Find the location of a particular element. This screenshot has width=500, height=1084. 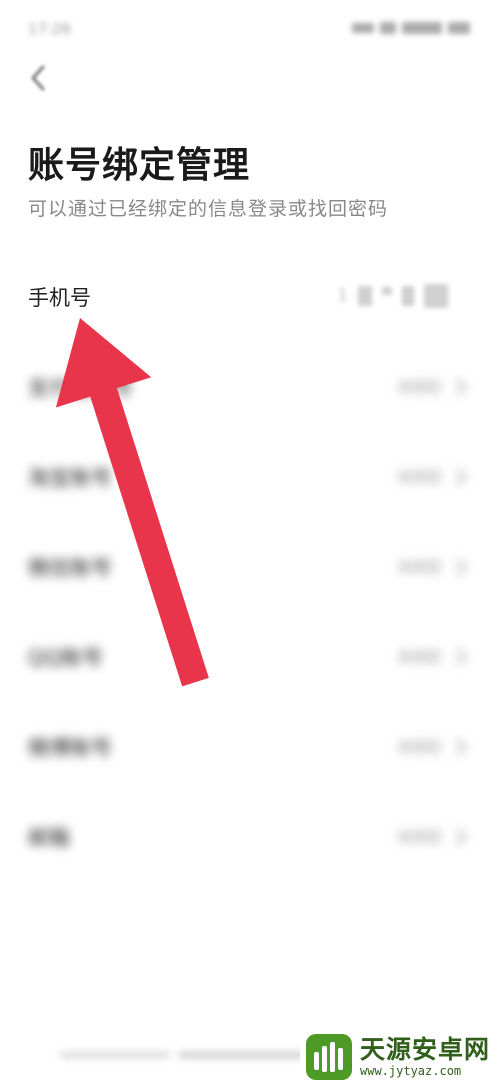

account-row-weibo: 微博账号 未绑定 is located at coordinates (250, 746).